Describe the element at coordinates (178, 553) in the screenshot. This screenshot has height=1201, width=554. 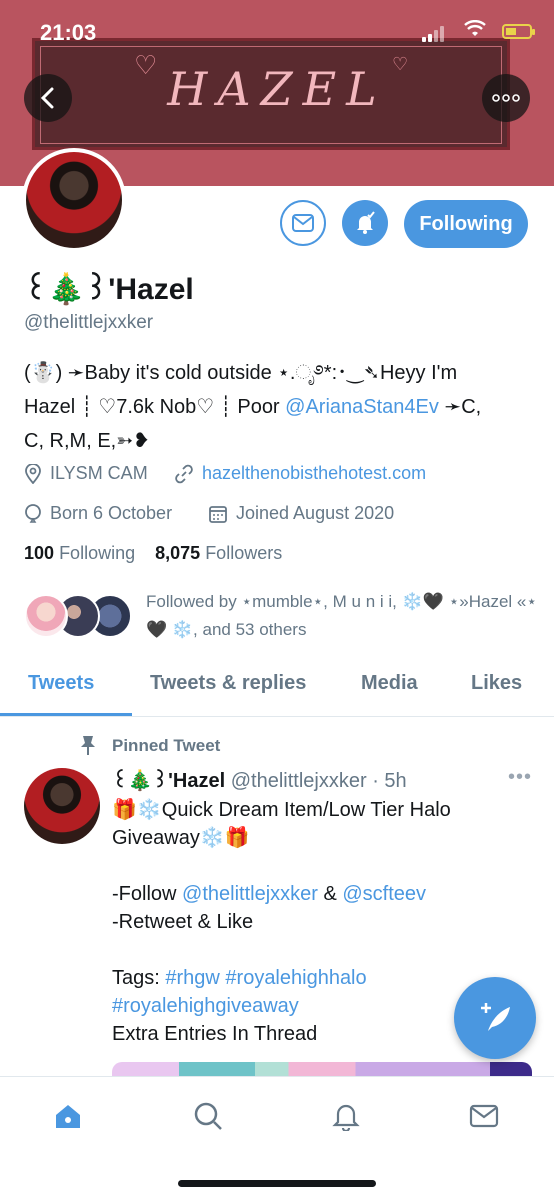
I see `followers-count: 8,075` at that location.